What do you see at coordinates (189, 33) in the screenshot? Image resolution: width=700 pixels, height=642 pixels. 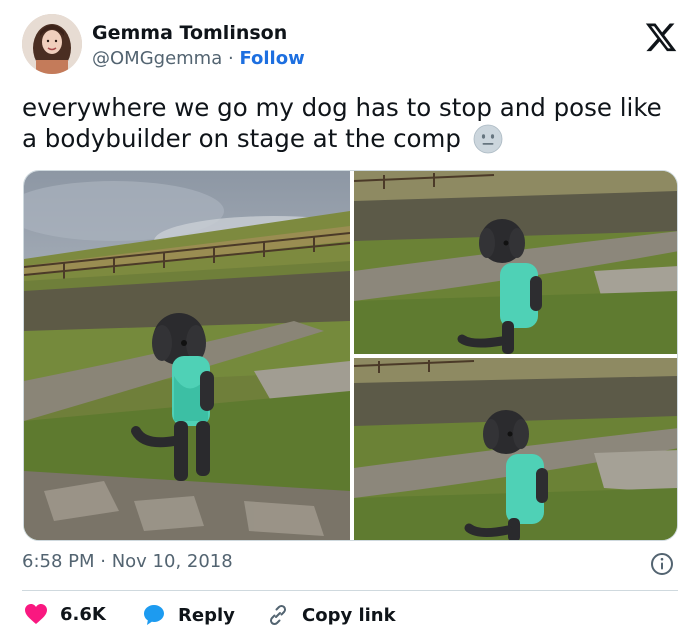 I see `author-name: Gemma Tomlinson` at bounding box center [189, 33].